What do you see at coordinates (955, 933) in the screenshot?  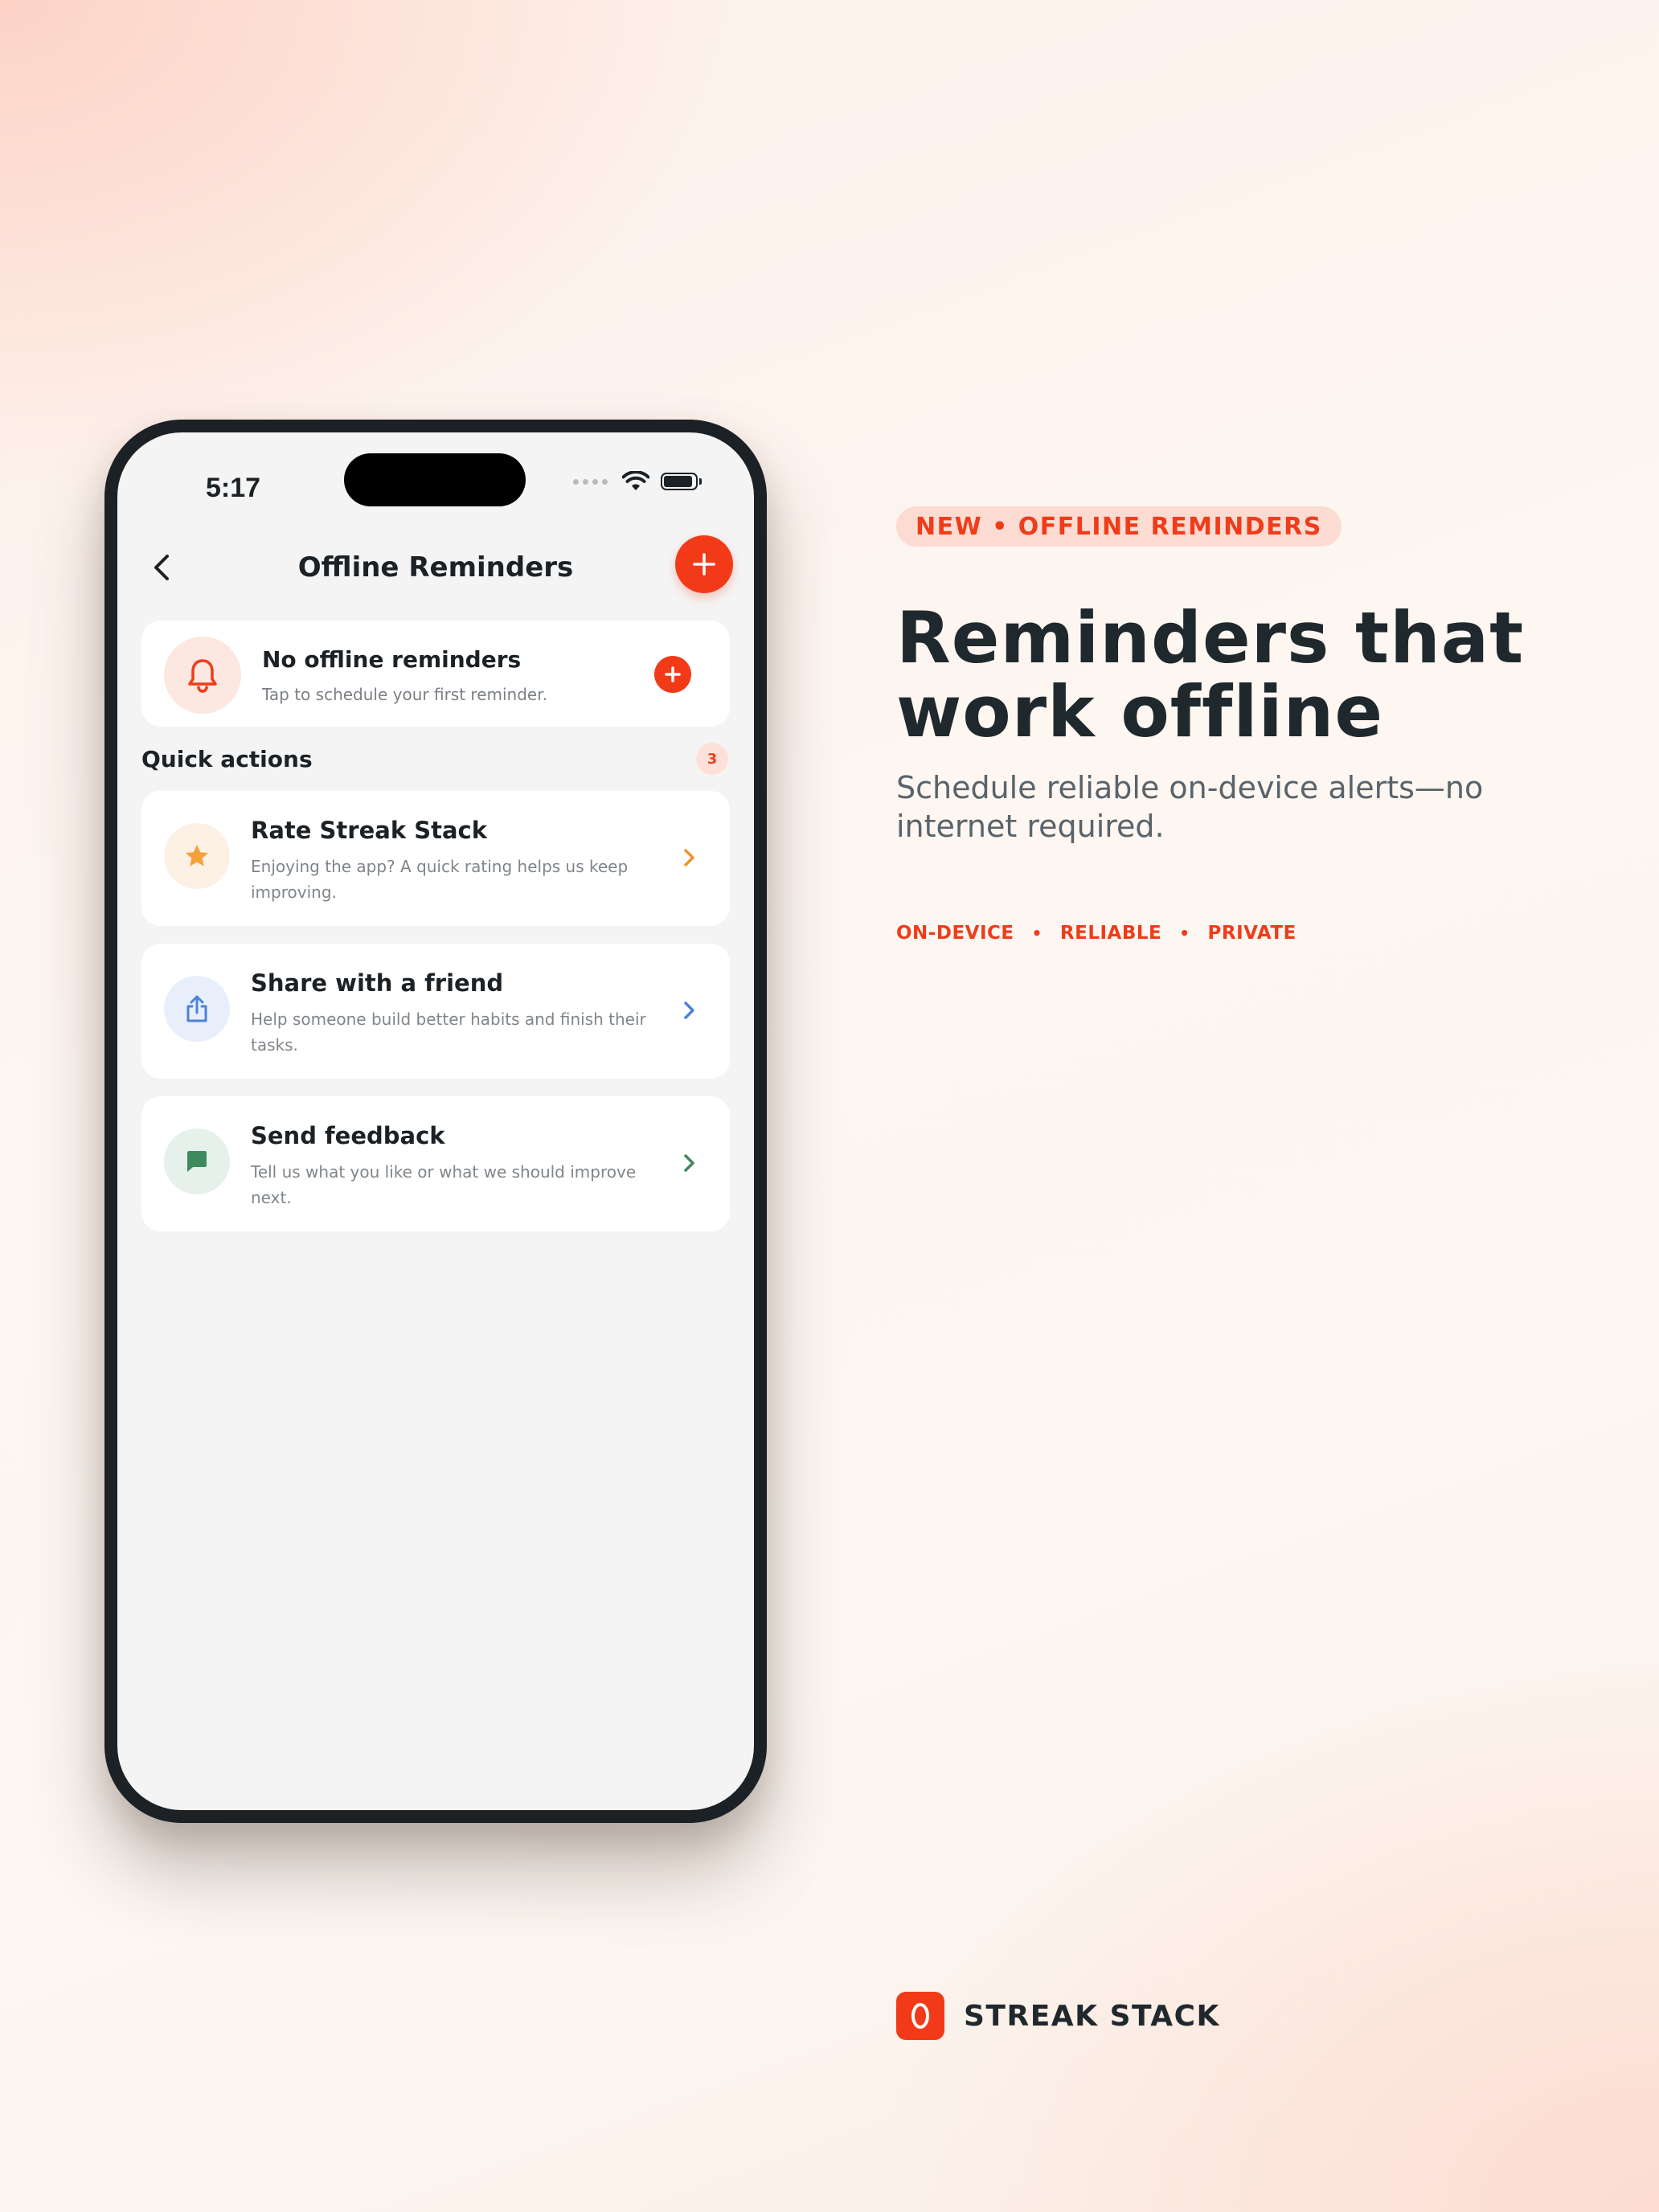 I see `tag-on-device: ON-DEVICE` at bounding box center [955, 933].